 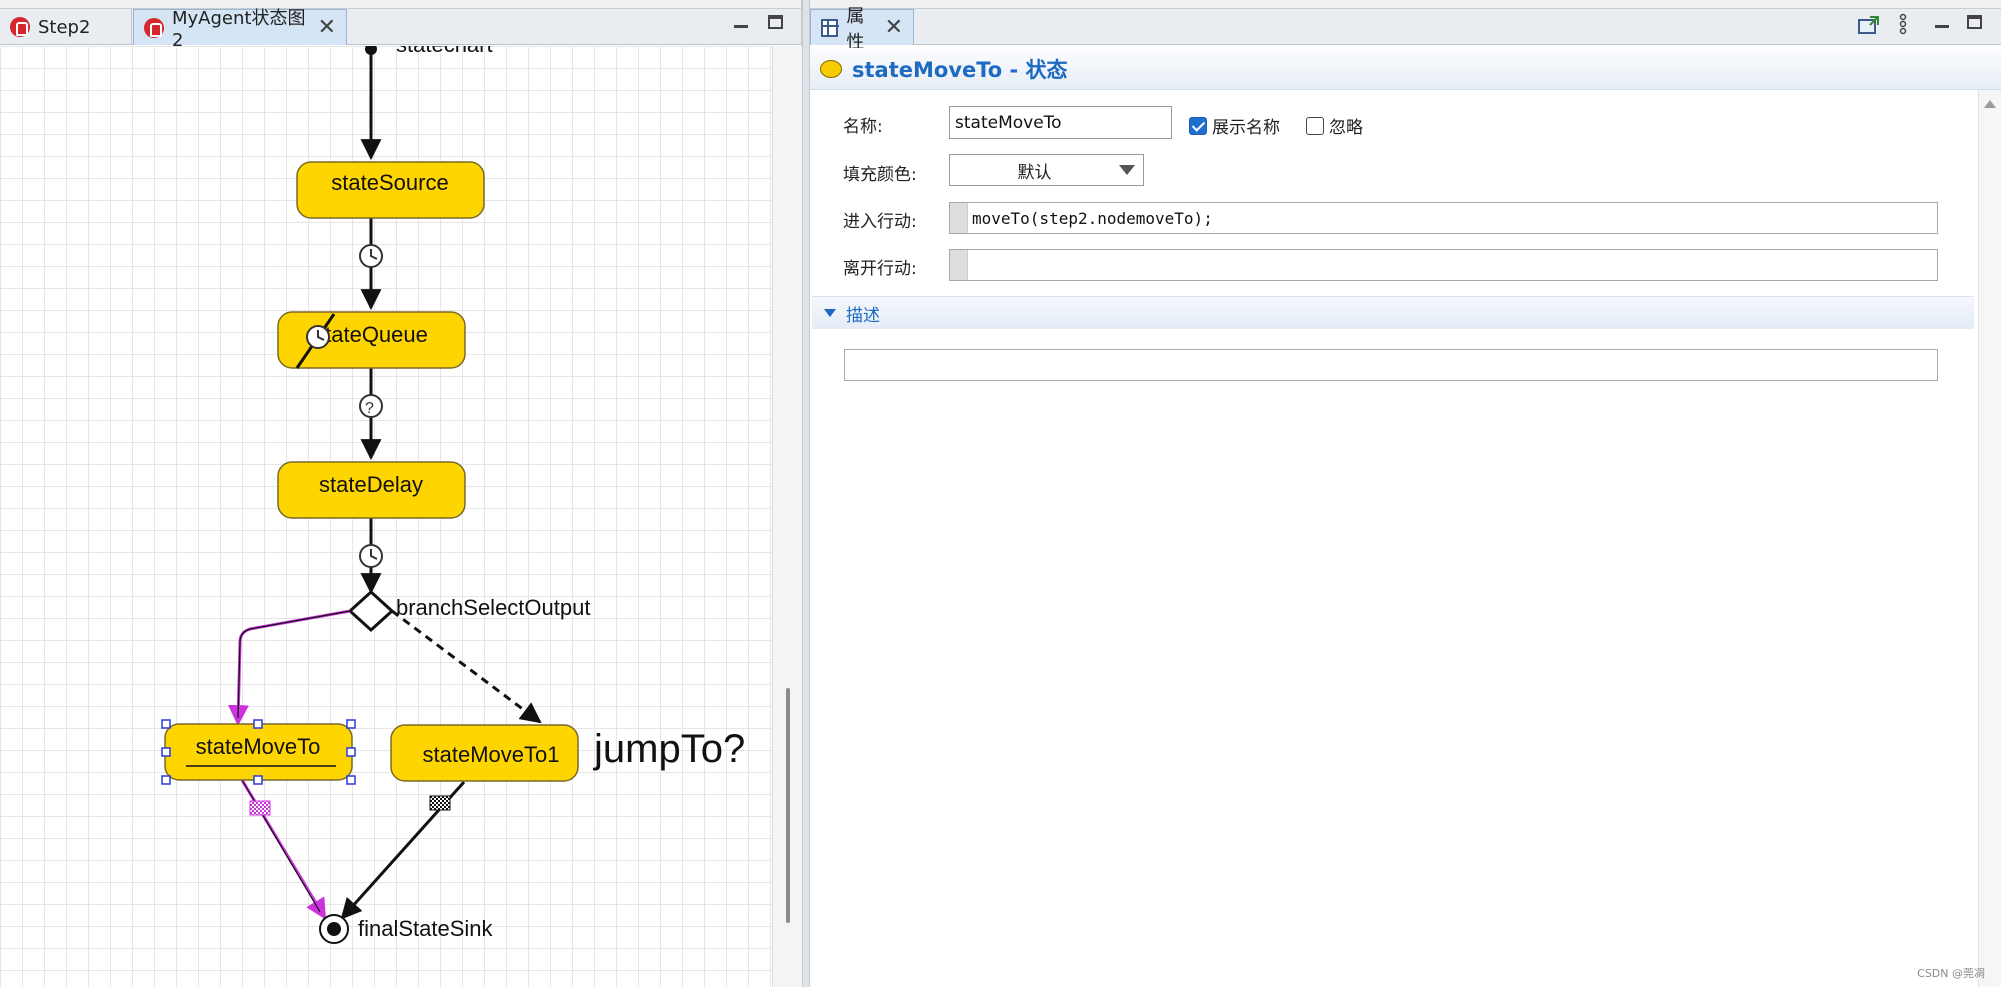 I want to click on state-move-to-1: stateMoveTo1, so click(x=484, y=753).